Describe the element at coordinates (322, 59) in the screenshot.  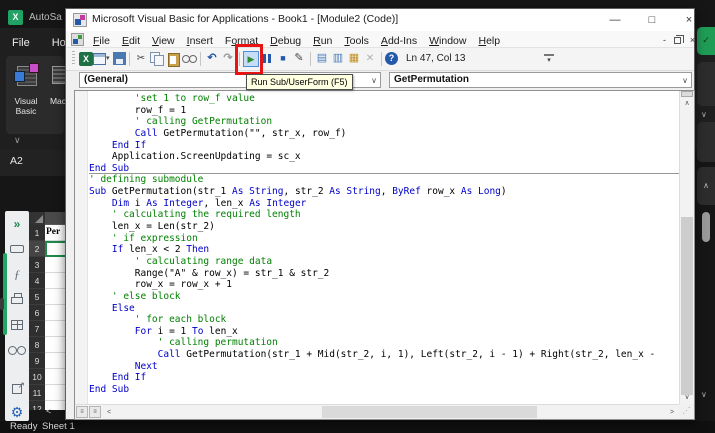
I see `project-explorer-icon: ▤` at that location.